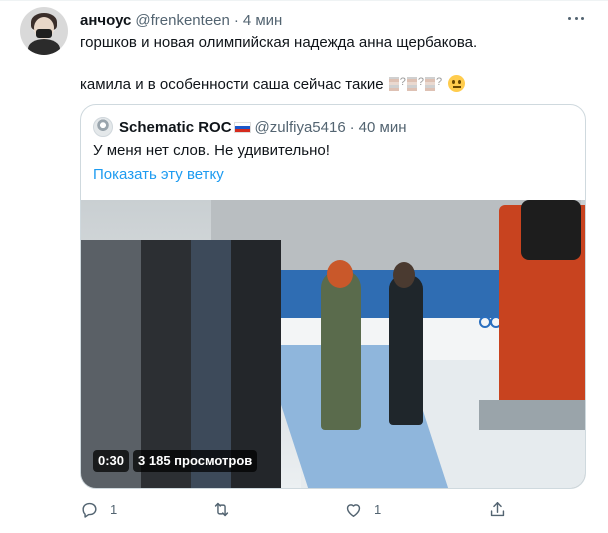  Describe the element at coordinates (263, 20) in the screenshot. I see `timestamp: 4 мин` at that location.